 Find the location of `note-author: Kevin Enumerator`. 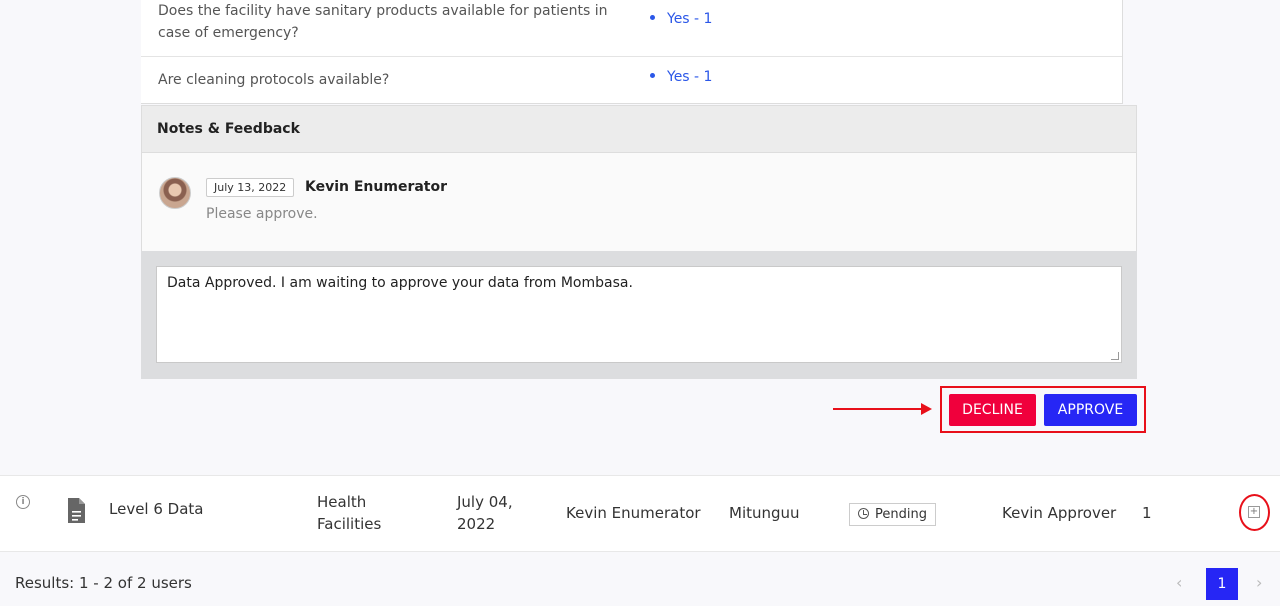

note-author: Kevin Enumerator is located at coordinates (376, 187).